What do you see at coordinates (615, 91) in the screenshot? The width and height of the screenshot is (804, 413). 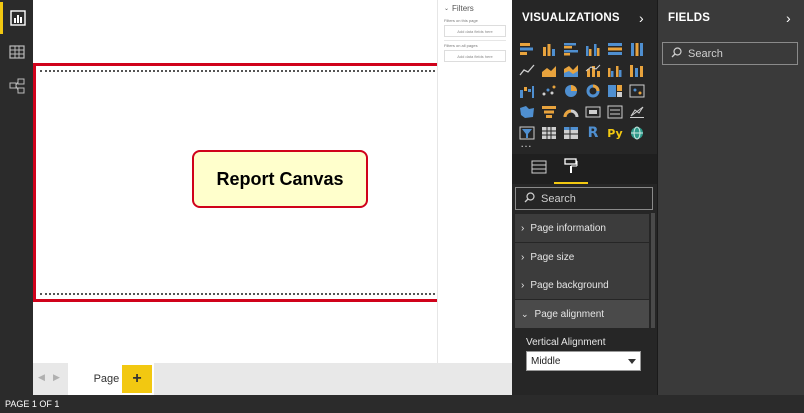 I see `treemap-icon` at bounding box center [615, 91].